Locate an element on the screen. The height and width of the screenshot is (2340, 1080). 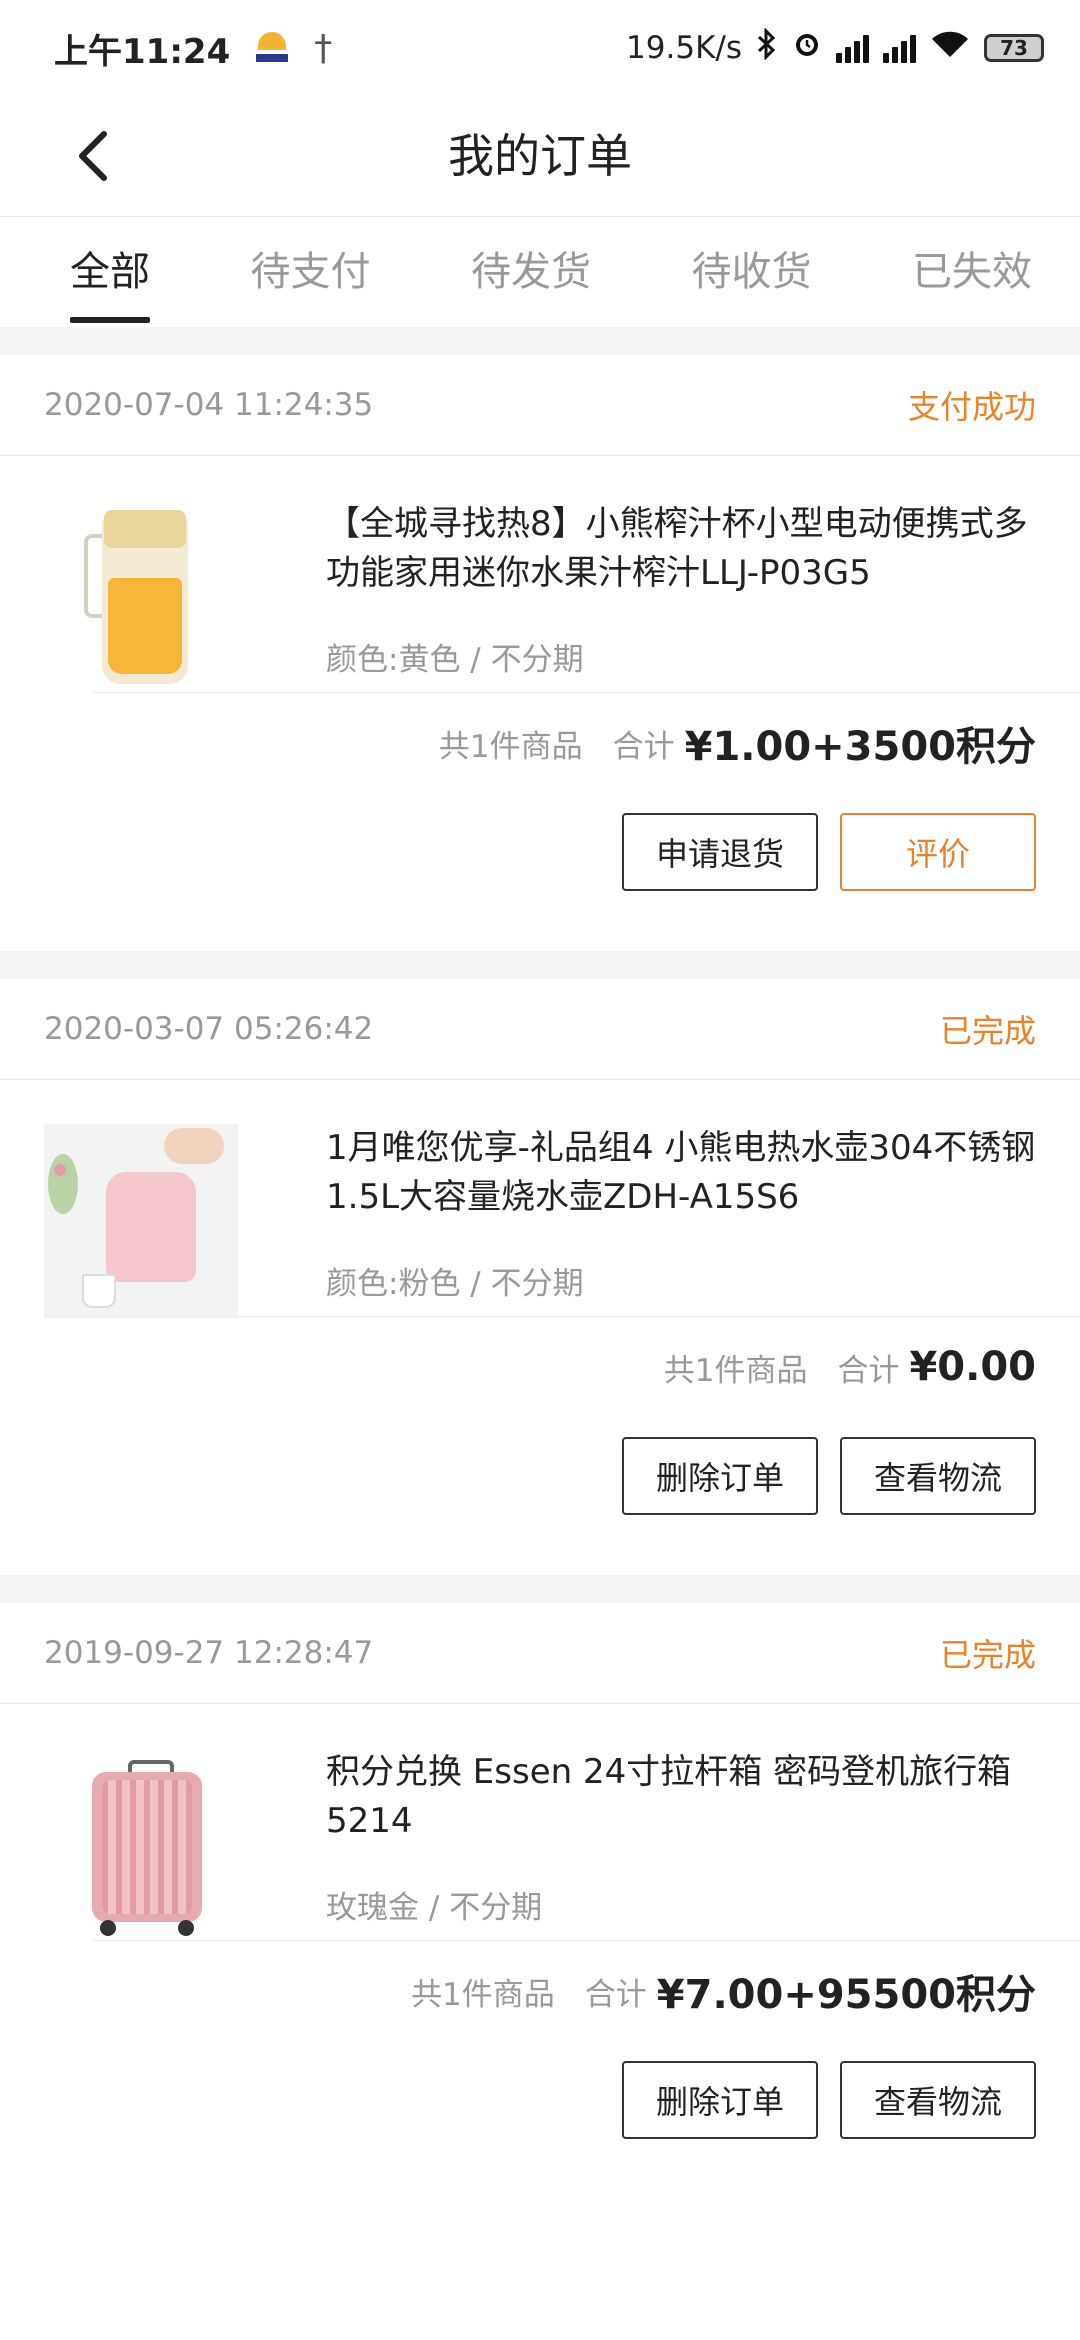
bluetooth-icon is located at coordinates (767, 47).